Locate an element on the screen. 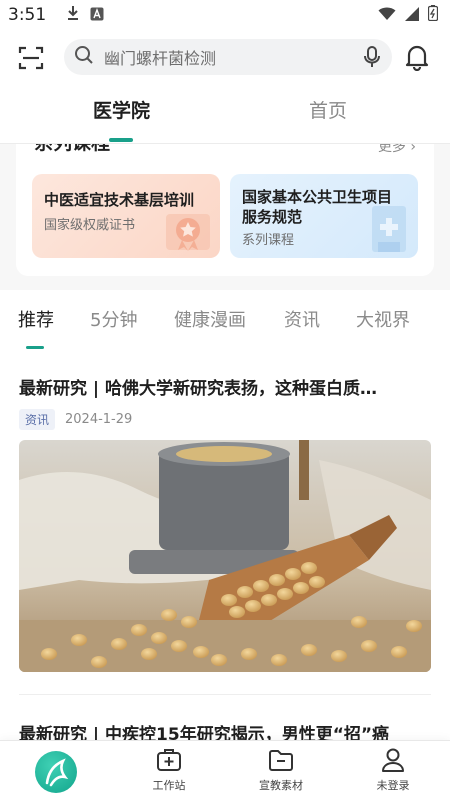 The height and width of the screenshot is (800, 450). notification-button is located at coordinates (418, 57).